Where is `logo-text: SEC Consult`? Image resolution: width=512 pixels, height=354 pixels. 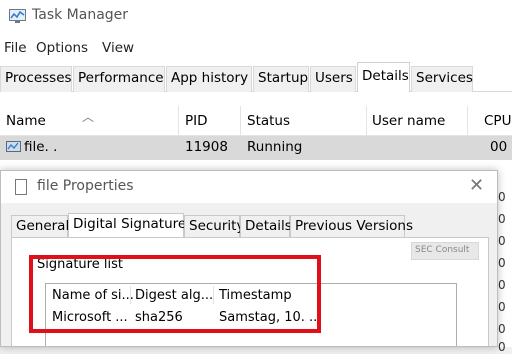 logo-text: SEC Consult is located at coordinates (442, 250).